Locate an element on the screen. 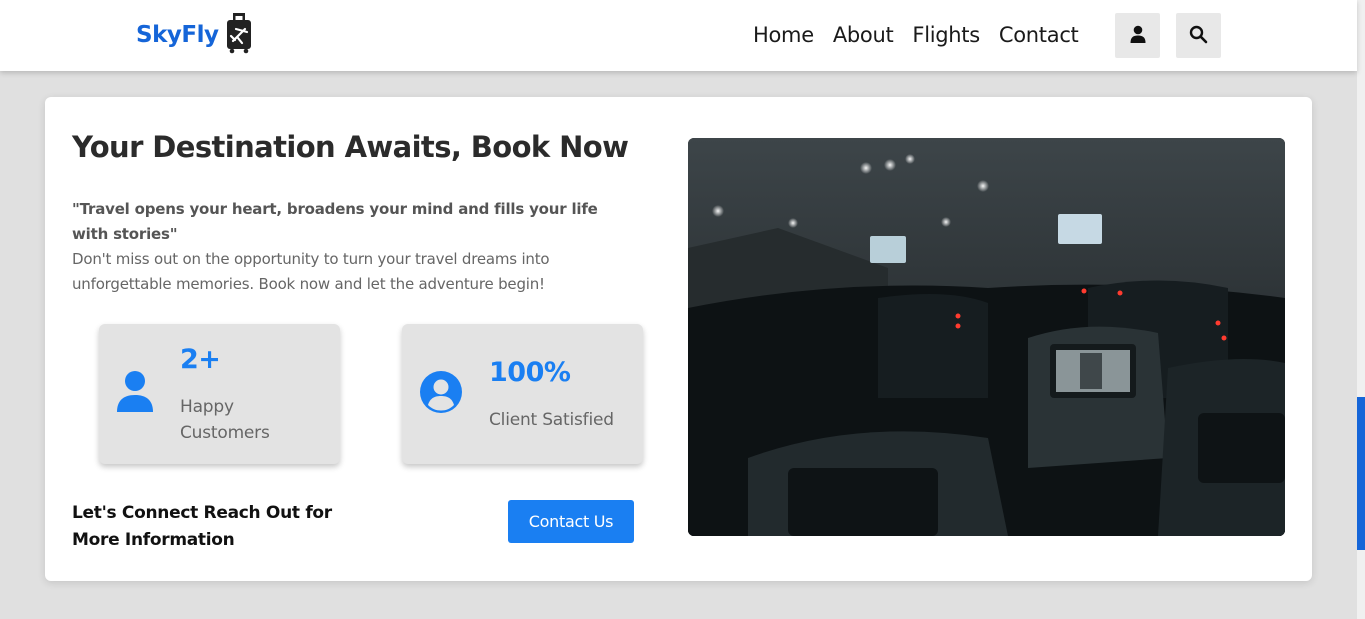 This screenshot has width=1365, height=619. search-icon is located at coordinates (1198, 36).